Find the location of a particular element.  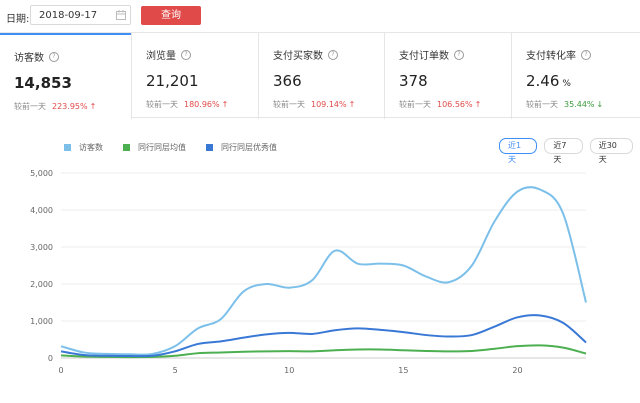

metric-compare: 较前一天 35.44% ↓ is located at coordinates (564, 104).